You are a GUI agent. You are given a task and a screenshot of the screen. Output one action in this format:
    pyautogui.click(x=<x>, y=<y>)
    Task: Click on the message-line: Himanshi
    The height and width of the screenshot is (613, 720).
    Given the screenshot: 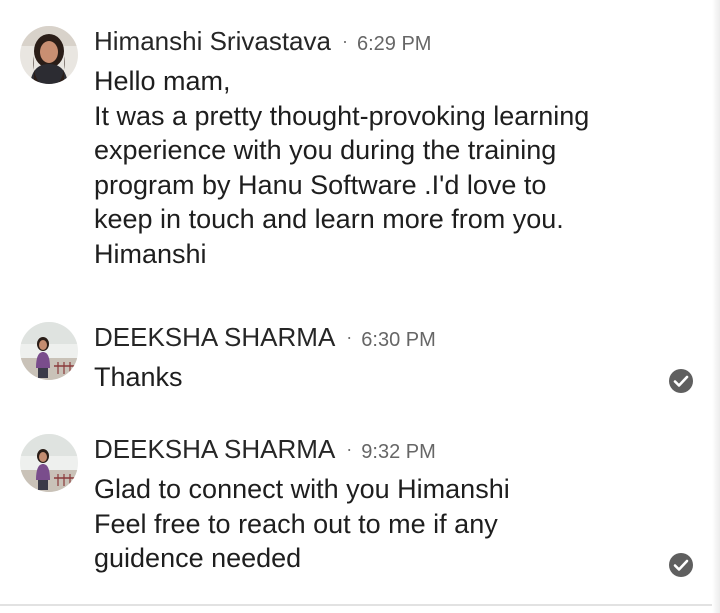 What is the action you would take?
    pyautogui.click(x=150, y=253)
    